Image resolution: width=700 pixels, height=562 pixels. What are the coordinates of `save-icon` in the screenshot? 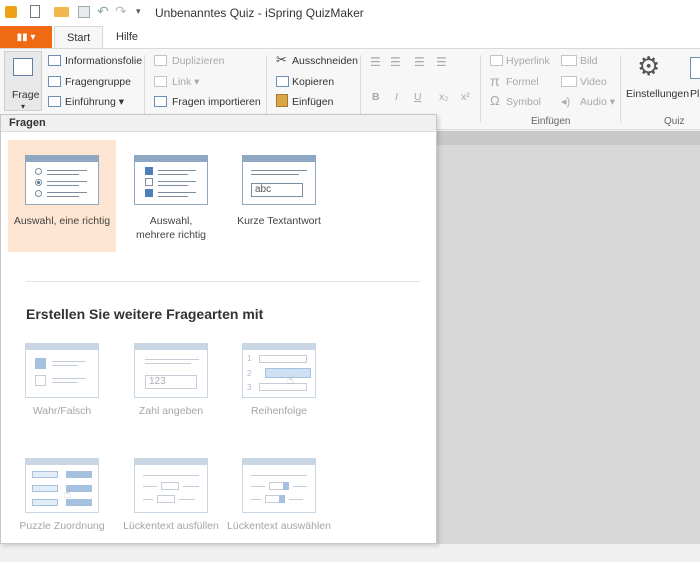 It's located at (84, 12).